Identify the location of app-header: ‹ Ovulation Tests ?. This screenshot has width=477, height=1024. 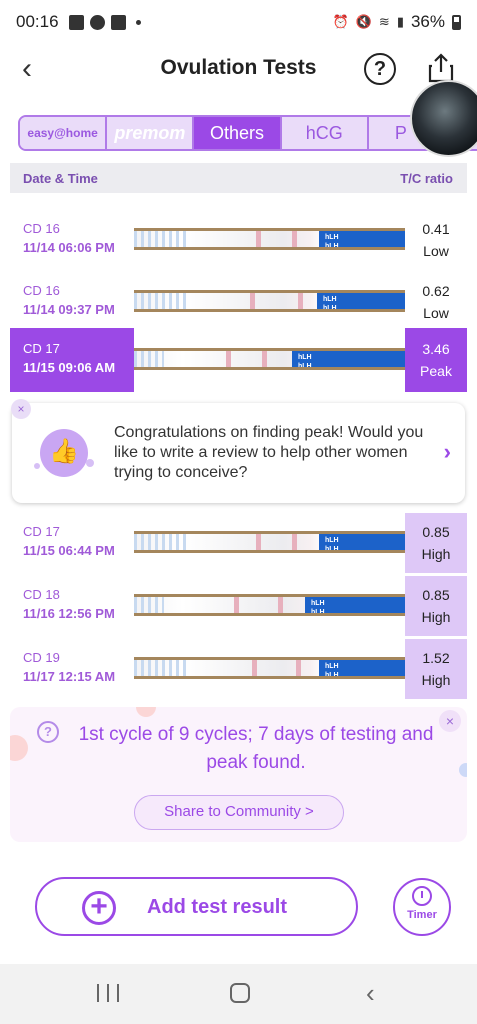
(238, 69).